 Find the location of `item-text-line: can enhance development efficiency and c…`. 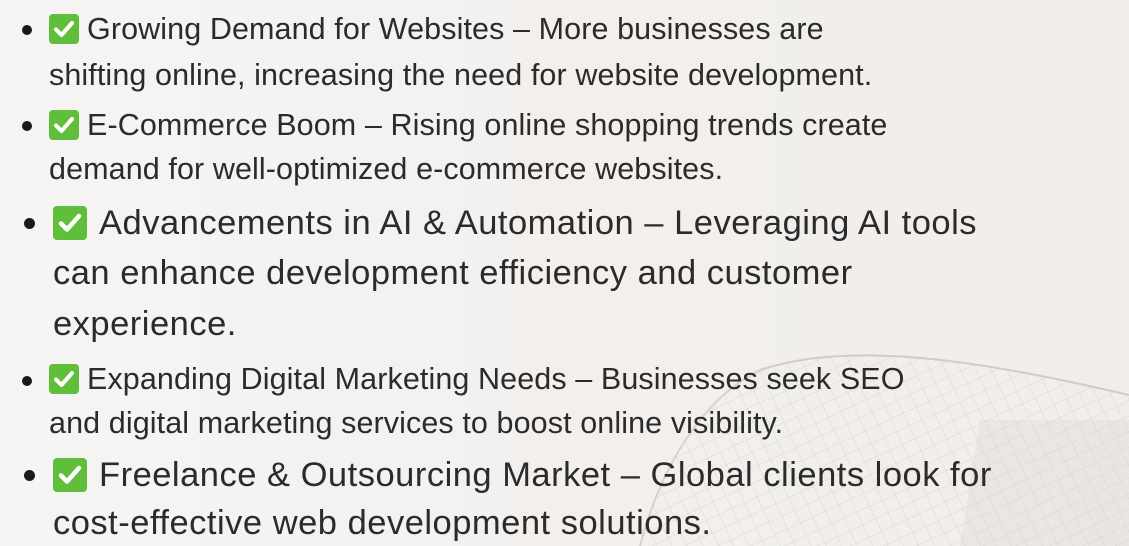

item-text-line: can enhance development efficiency and c… is located at coordinates (453, 273).